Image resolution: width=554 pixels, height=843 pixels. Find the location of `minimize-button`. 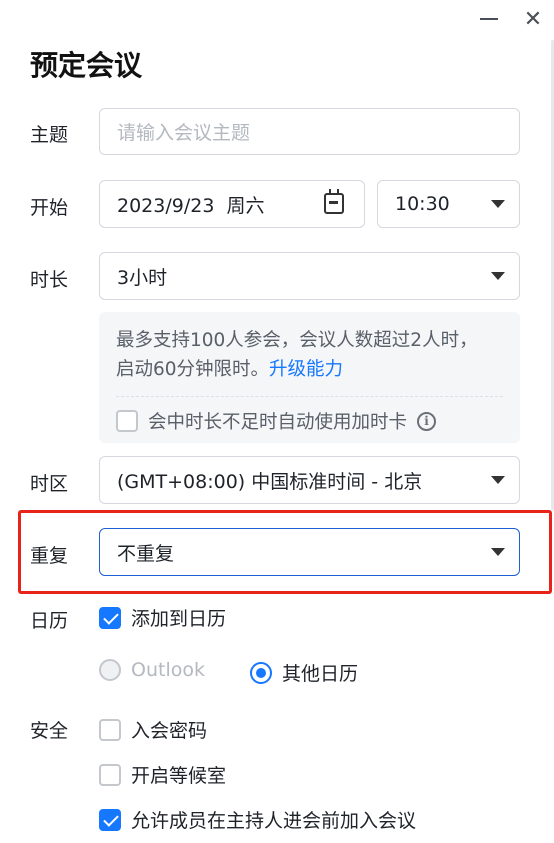

minimize-button is located at coordinates (489, 19).